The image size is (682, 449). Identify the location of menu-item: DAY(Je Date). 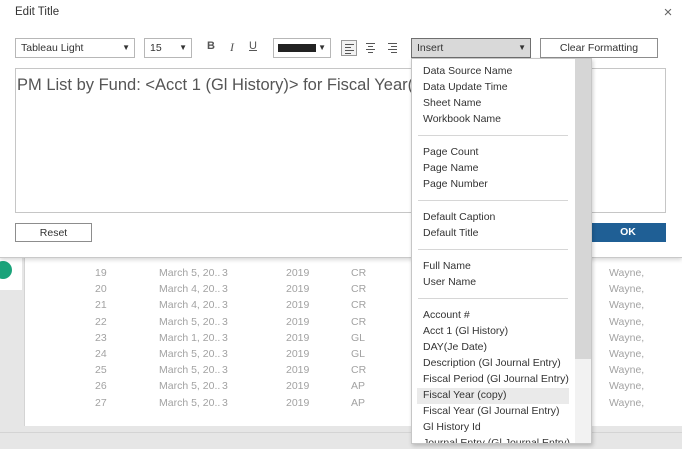
(493, 348).